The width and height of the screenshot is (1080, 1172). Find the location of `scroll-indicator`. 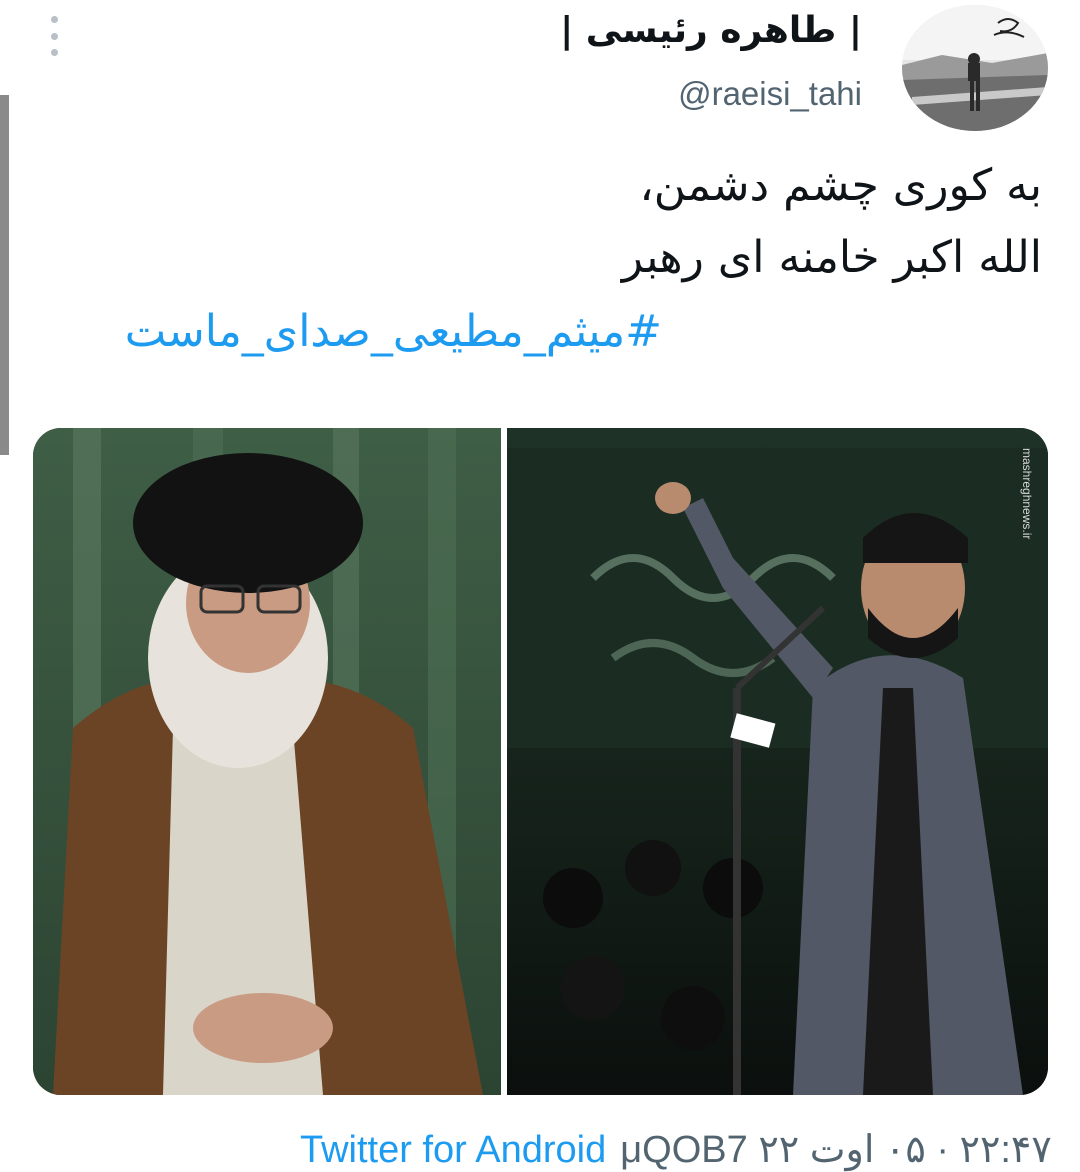

scroll-indicator is located at coordinates (4, 275).